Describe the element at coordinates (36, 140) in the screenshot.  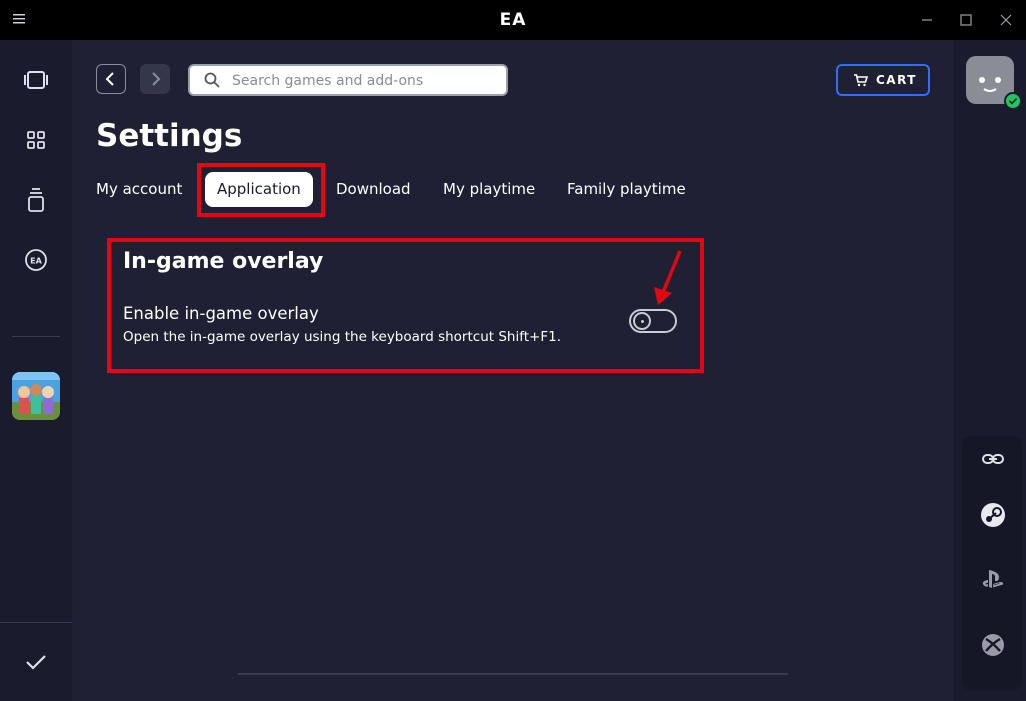
I see `library-icon` at that location.